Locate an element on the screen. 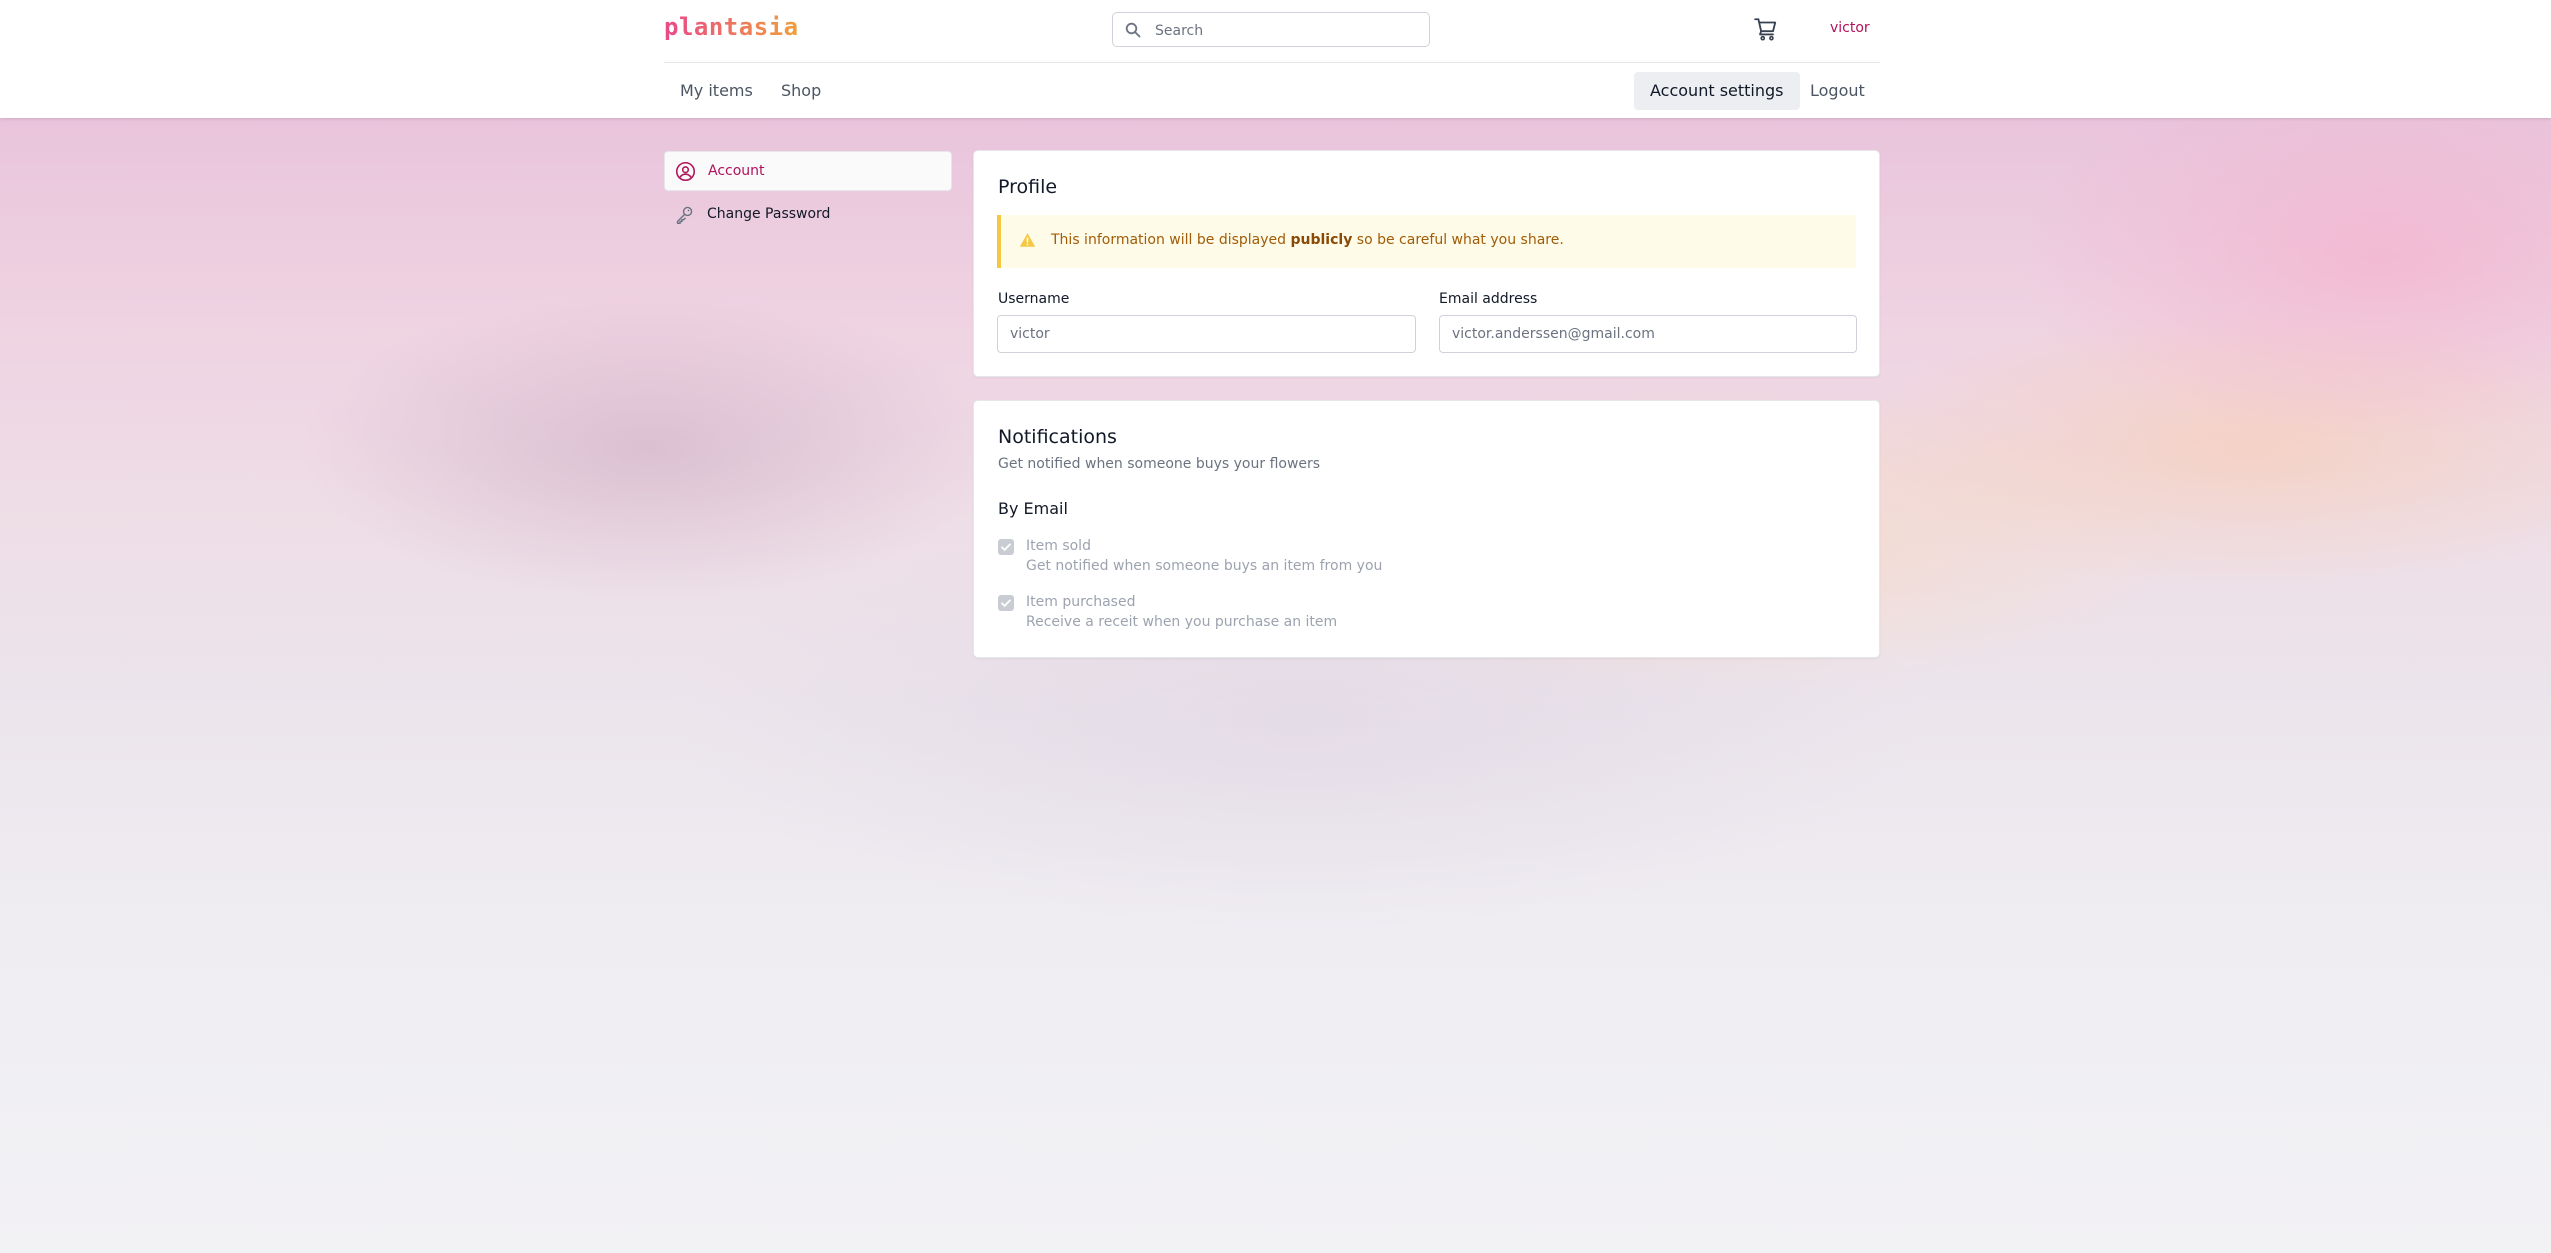  logo: plantasia is located at coordinates (731, 27).